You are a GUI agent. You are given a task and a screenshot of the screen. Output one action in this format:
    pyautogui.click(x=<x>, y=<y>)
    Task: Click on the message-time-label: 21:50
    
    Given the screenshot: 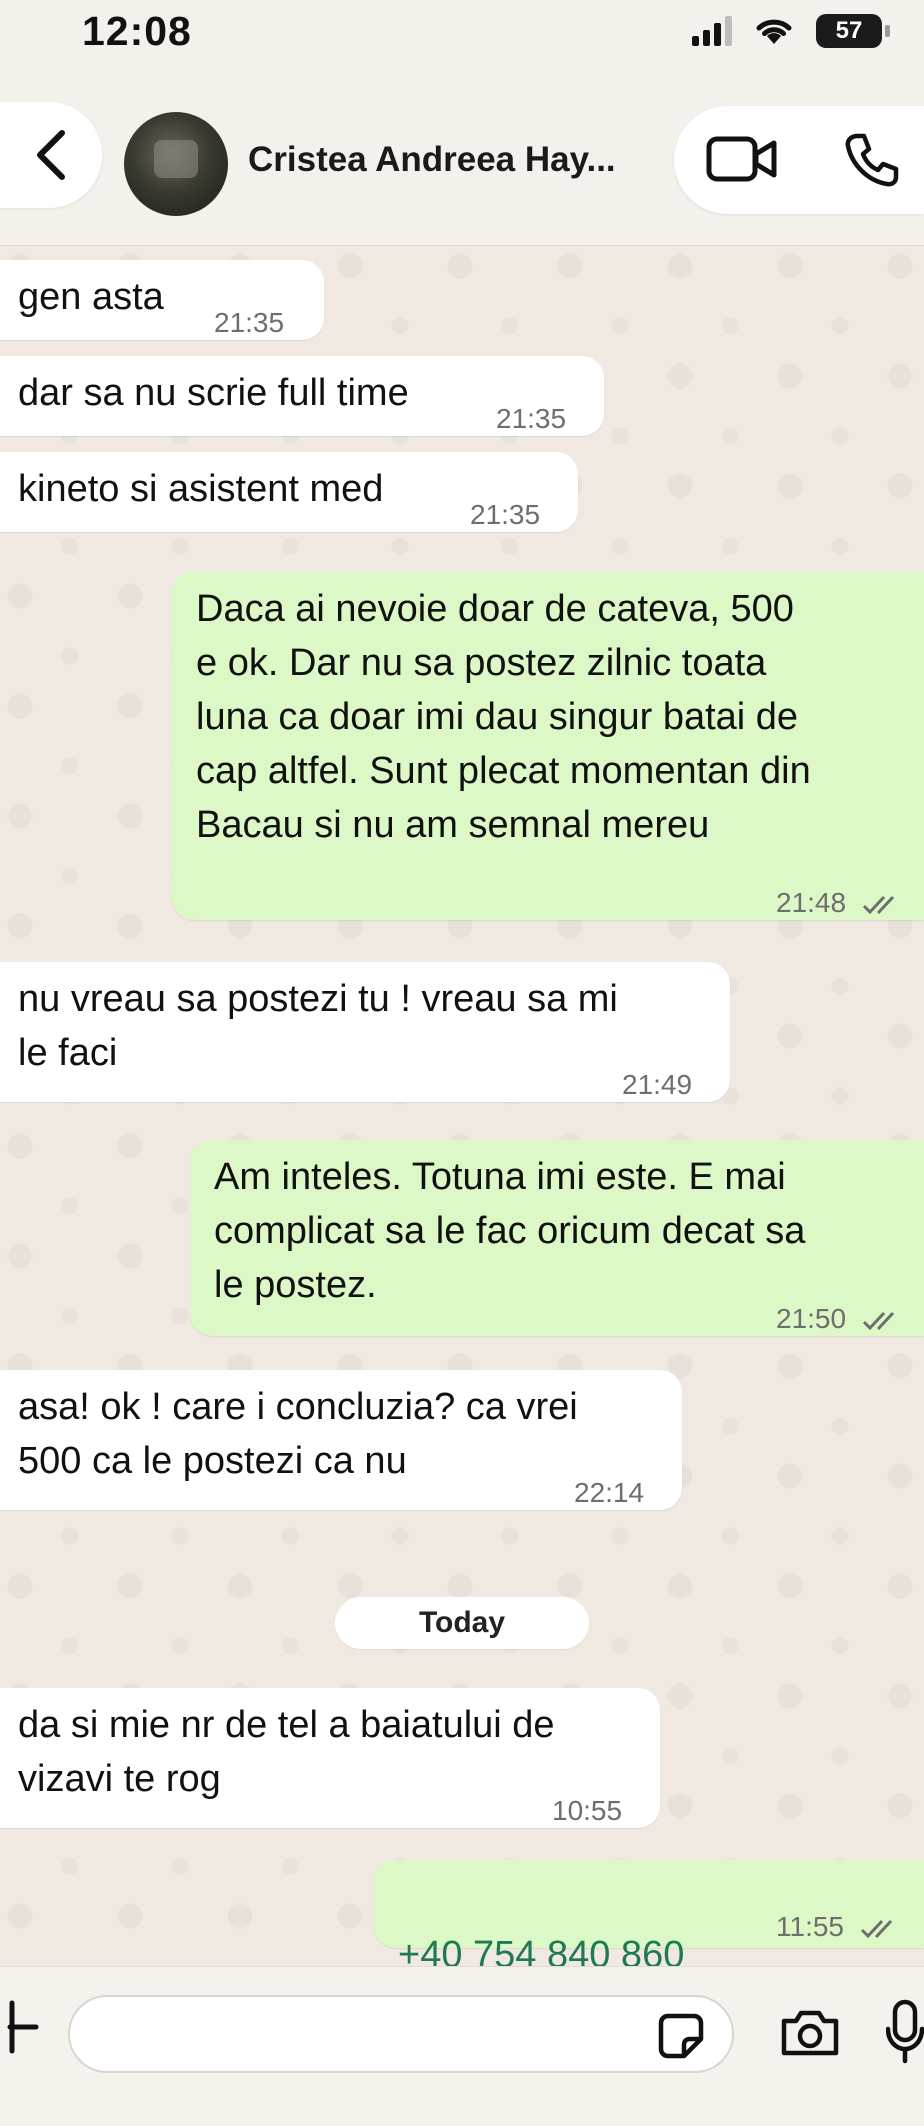 What is the action you would take?
    pyautogui.click(x=811, y=1318)
    